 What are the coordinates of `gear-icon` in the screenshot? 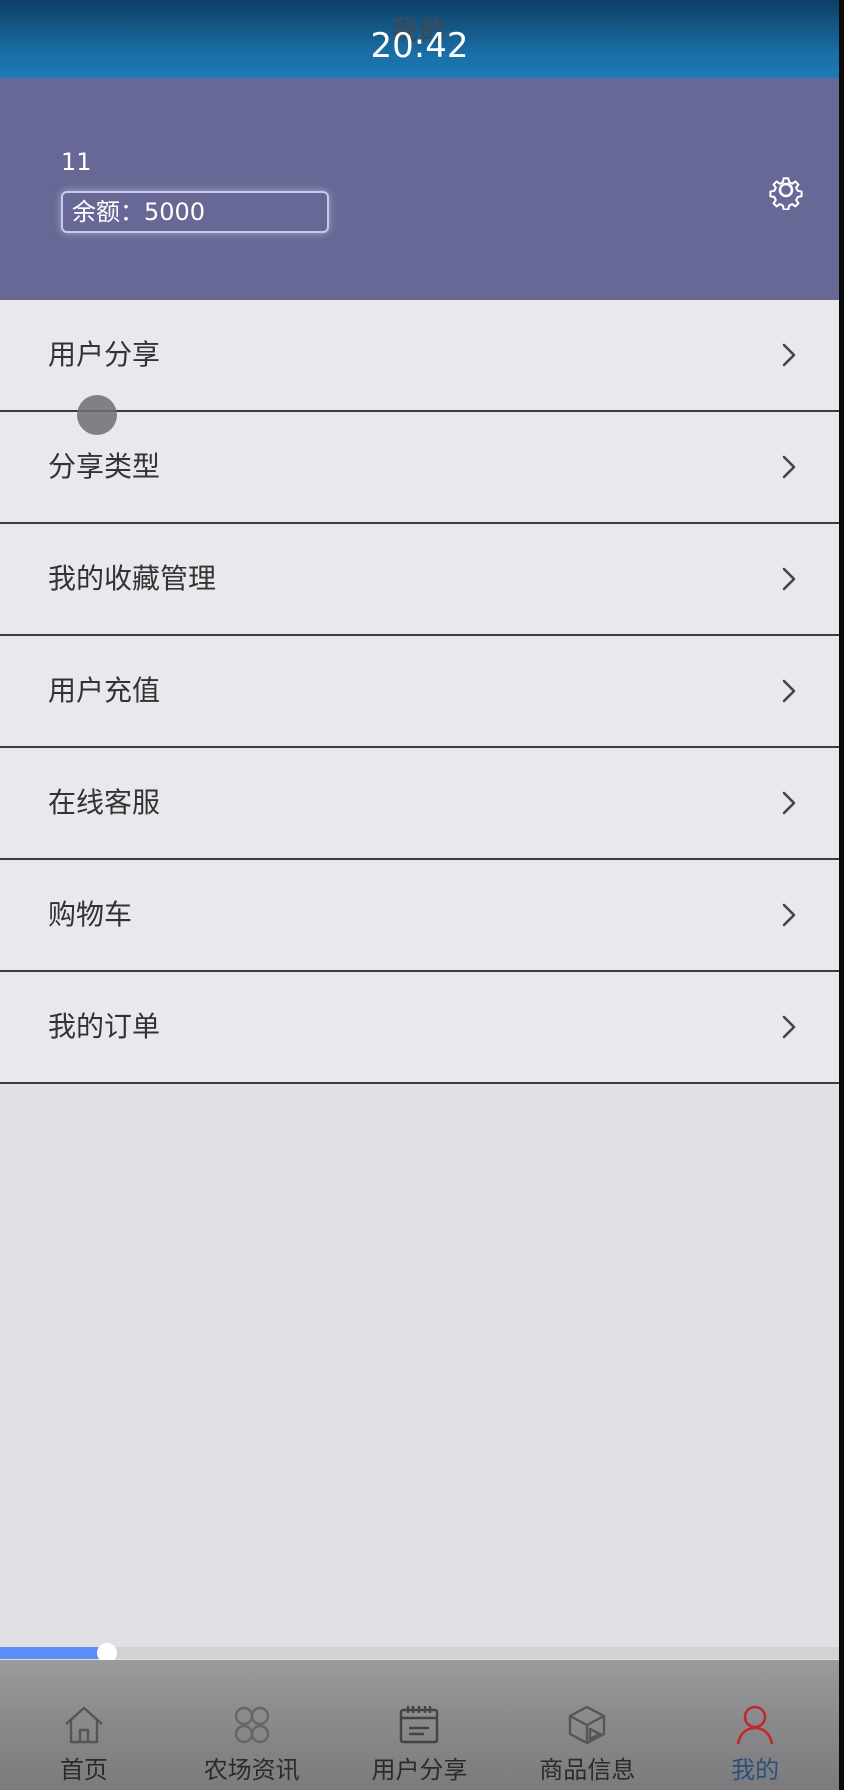 It's located at (786, 194).